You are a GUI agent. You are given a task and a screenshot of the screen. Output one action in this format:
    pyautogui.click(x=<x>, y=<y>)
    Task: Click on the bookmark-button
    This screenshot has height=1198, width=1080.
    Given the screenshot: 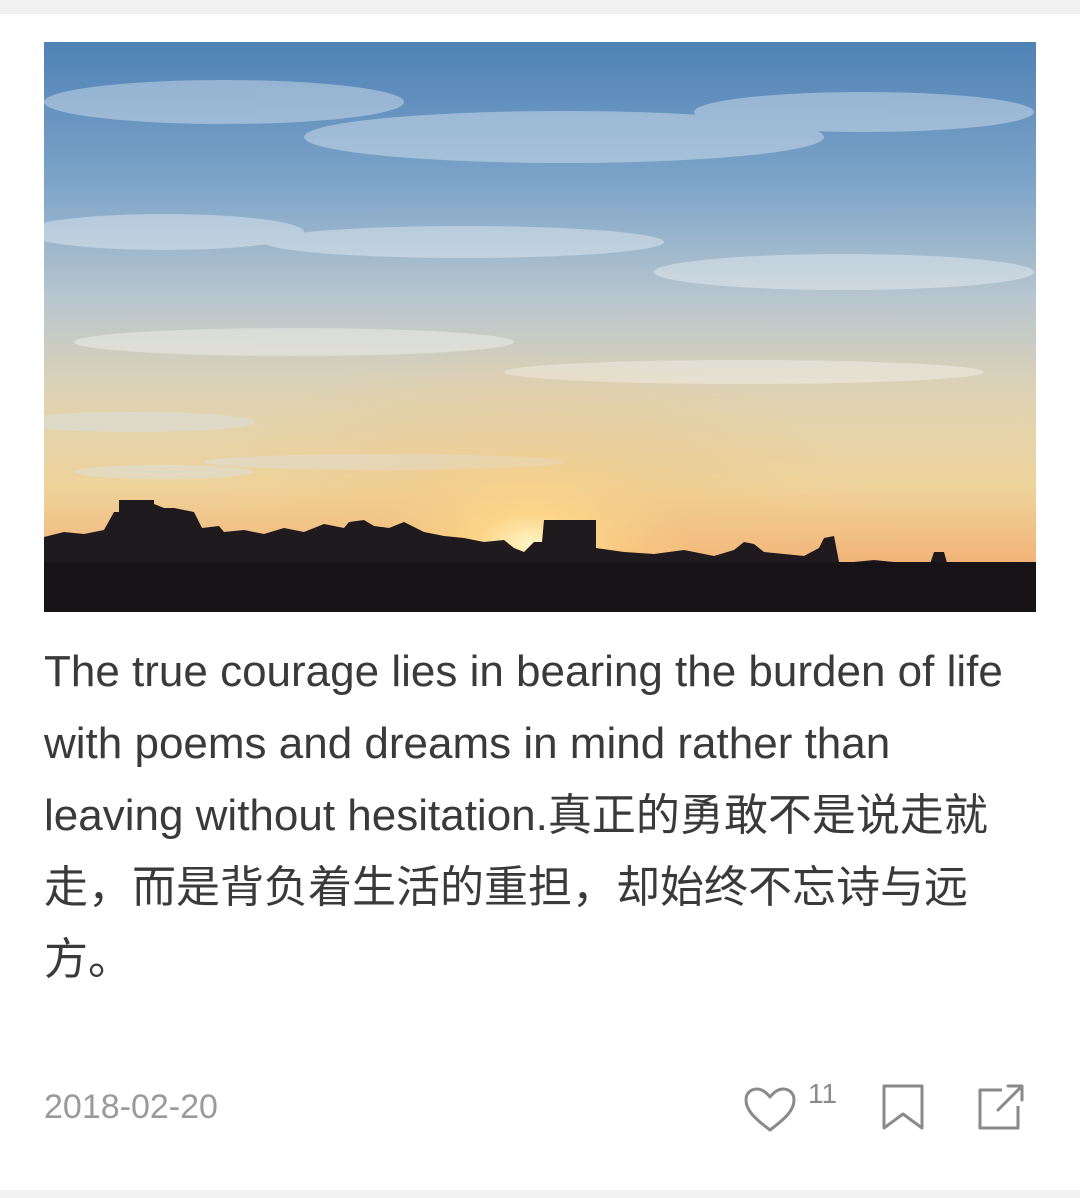 What is the action you would take?
    pyautogui.click(x=907, y=1112)
    